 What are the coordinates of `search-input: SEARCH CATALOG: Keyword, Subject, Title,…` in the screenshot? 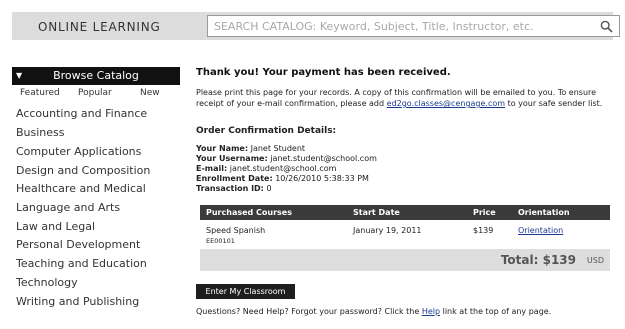 It's located at (413, 26).